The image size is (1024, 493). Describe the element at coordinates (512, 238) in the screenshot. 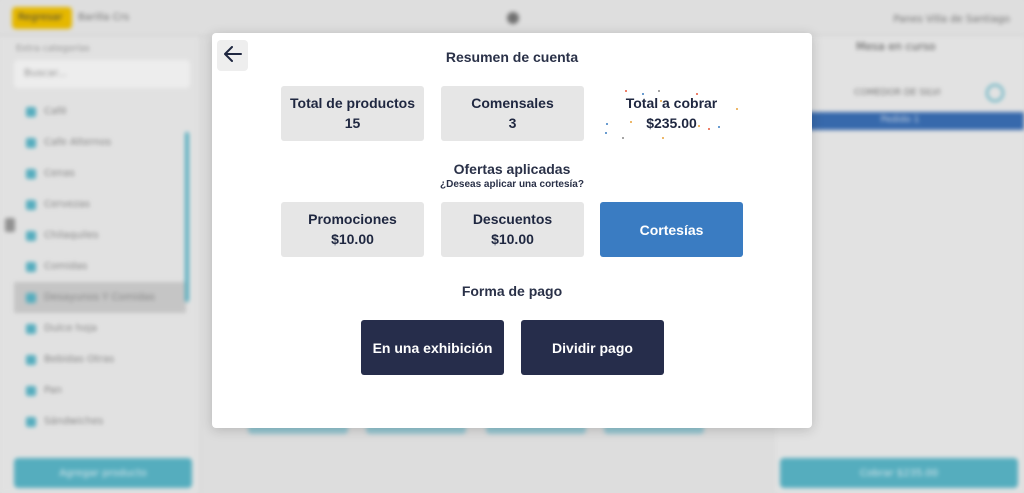

I see `discounts-value: $10.00` at that location.